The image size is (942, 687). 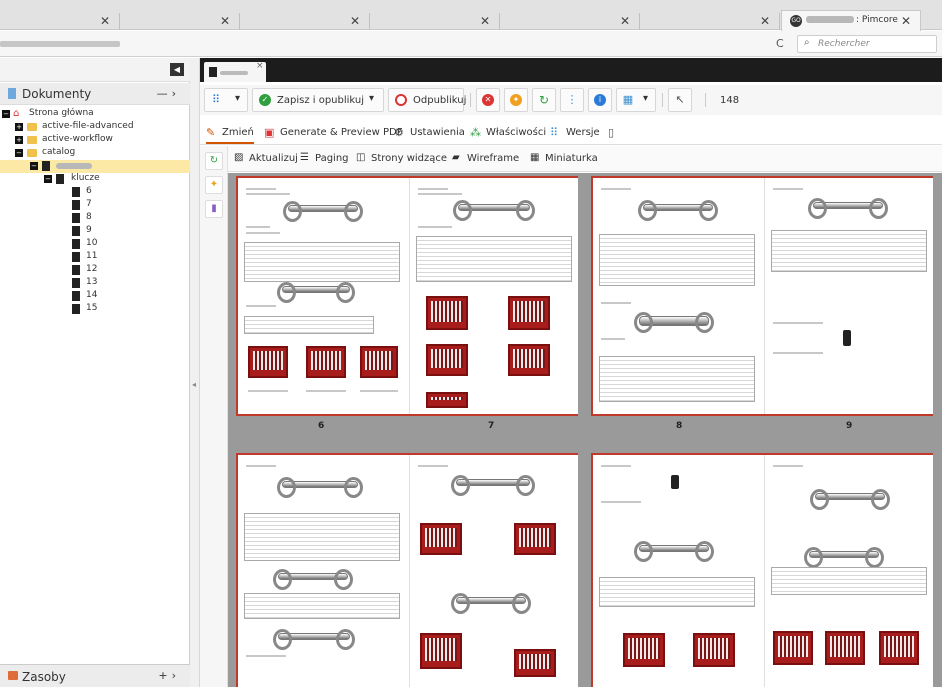 I want to click on lightbulb-icon: ✦, so click(x=214, y=185).